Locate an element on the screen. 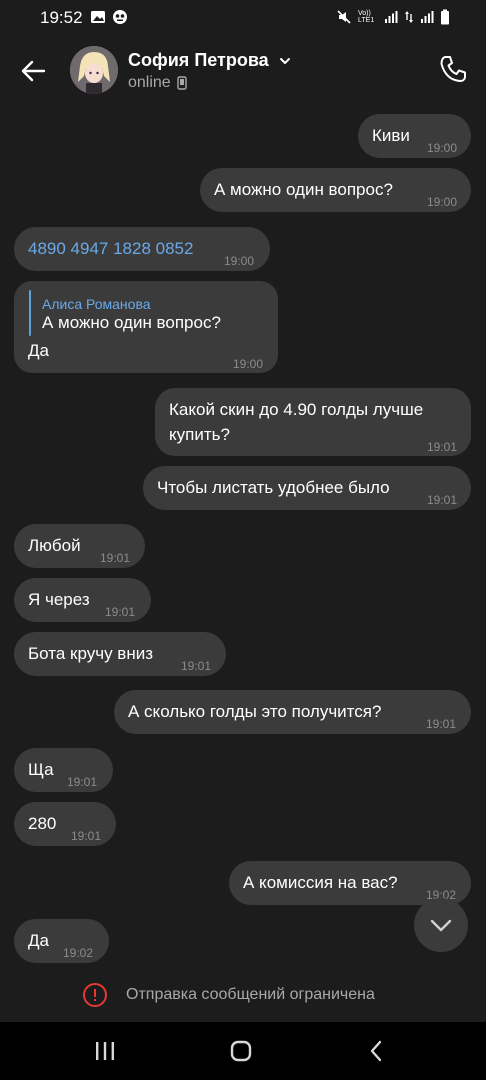  card-number-link: 4890 4947 1828 0852 is located at coordinates (110, 249).